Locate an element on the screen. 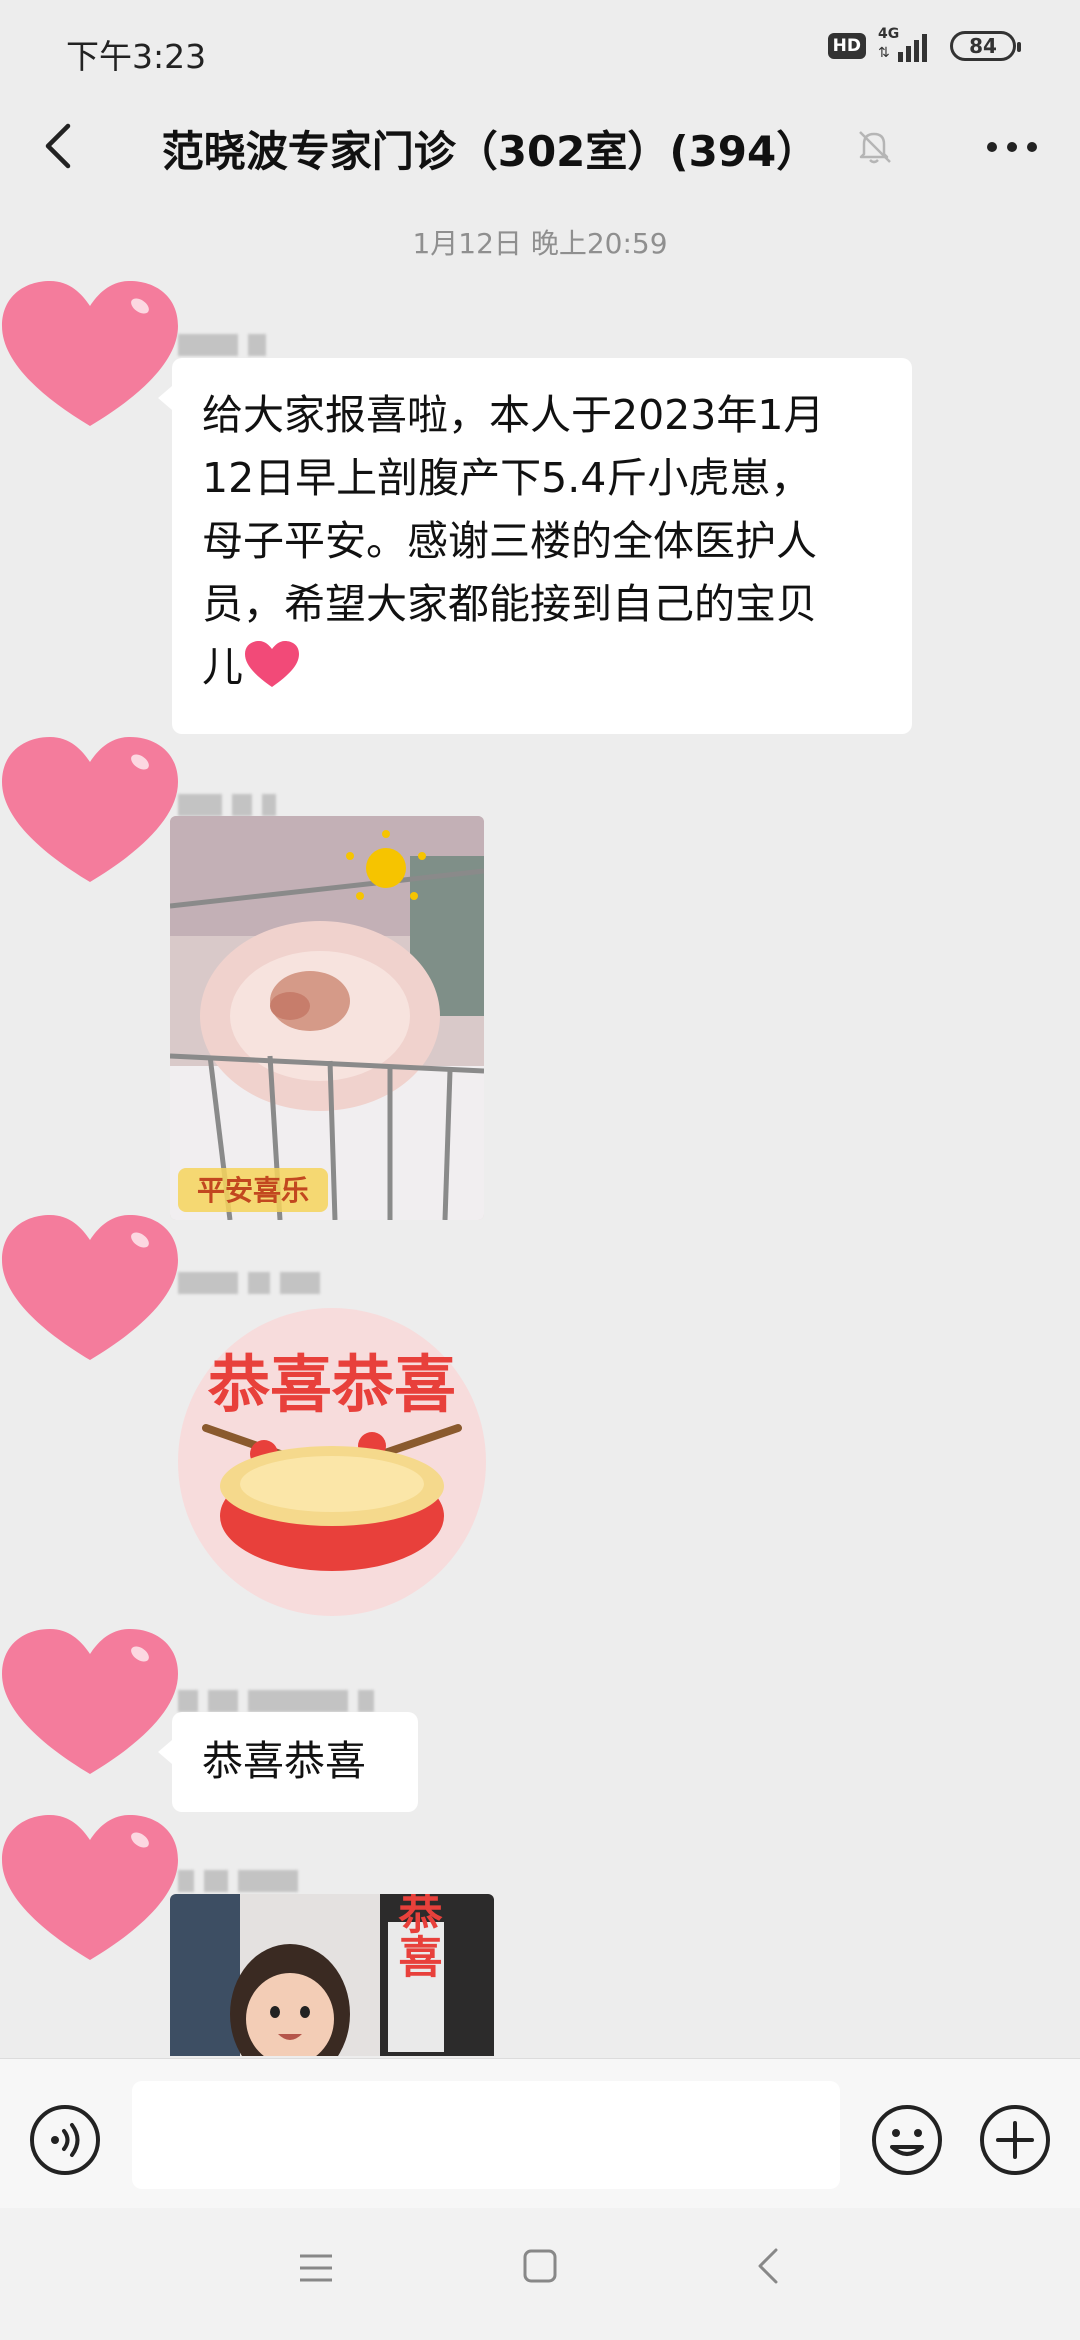 The height and width of the screenshot is (2340, 1080). system-nav-bar is located at coordinates (540, 2274).